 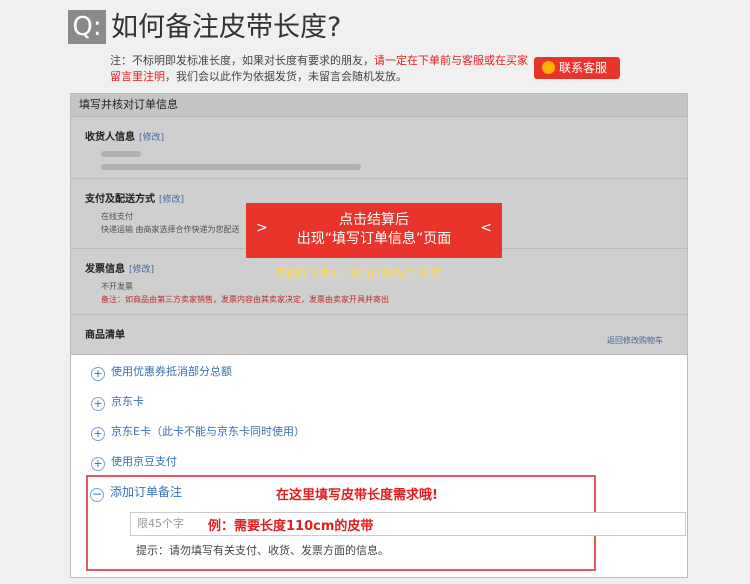 I want to click on remark-tip: 提示：请勿填写有关支付、收货、发票方面的信息。, so click(x=262, y=550).